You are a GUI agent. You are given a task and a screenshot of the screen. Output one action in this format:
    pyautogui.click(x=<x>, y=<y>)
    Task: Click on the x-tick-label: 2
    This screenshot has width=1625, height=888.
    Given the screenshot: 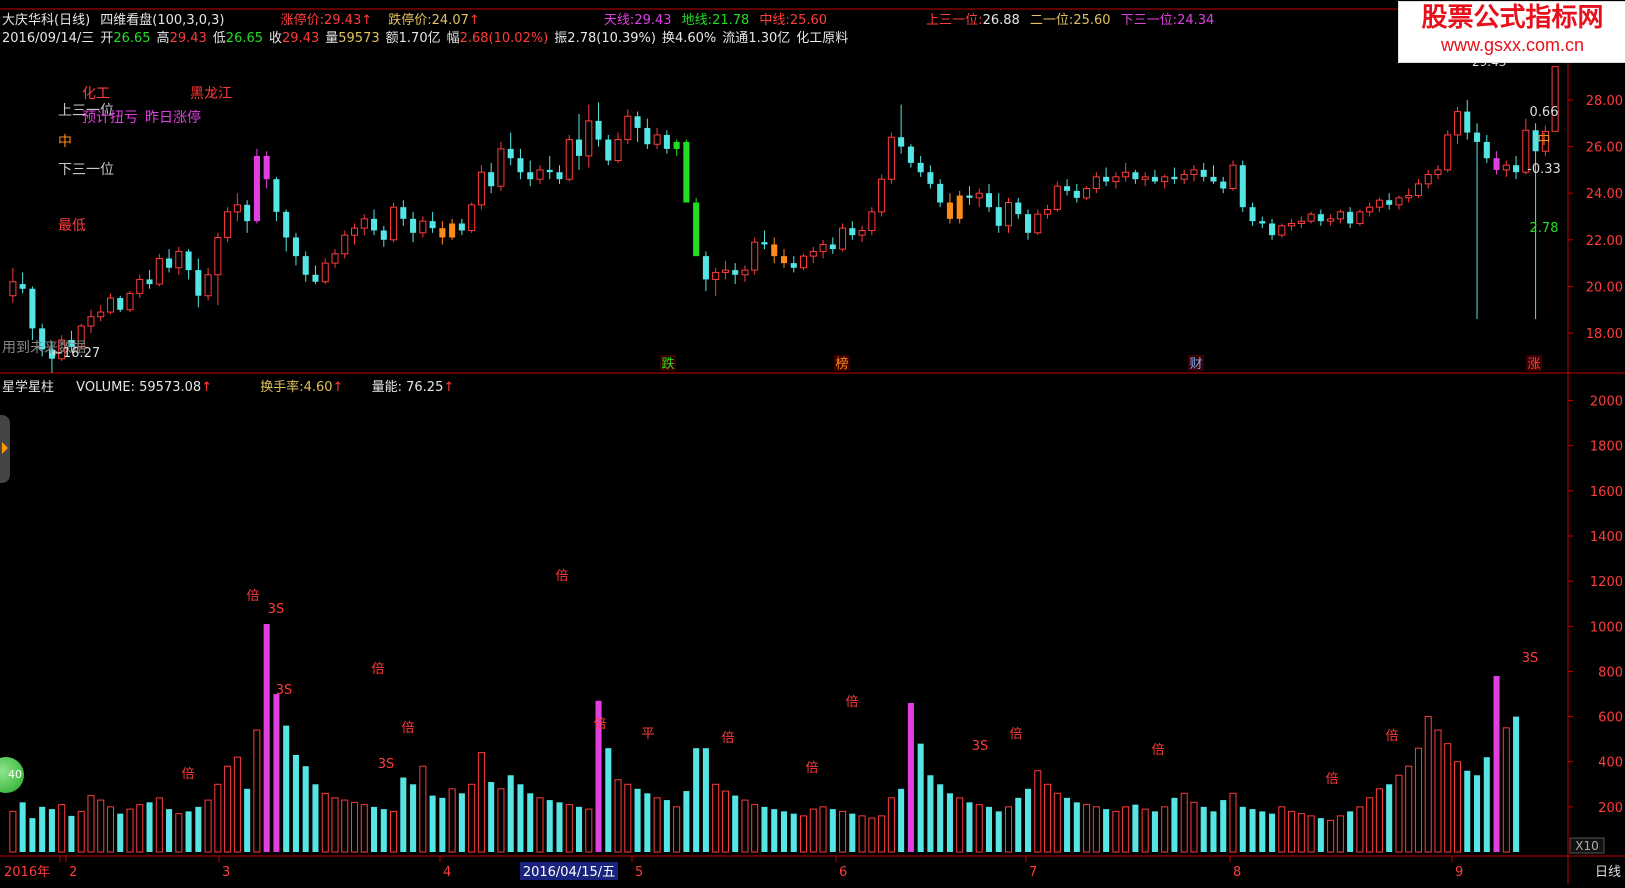 What is the action you would take?
    pyautogui.click(x=73, y=872)
    